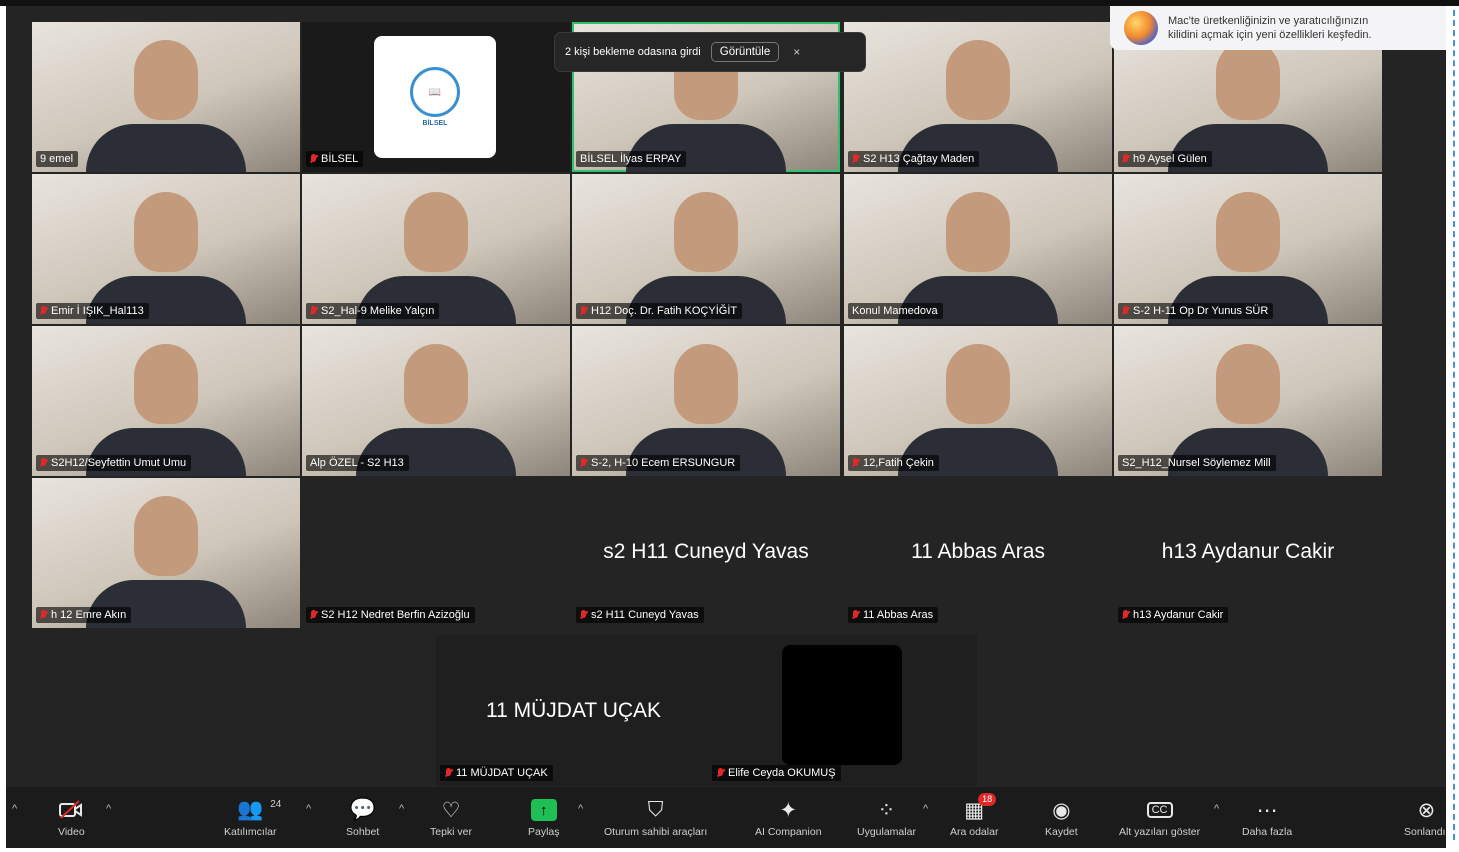  I want to click on video-tile-camera-off: h13 Aydanur Cakir h13 Aydanur Cakir, so click(1248, 553).